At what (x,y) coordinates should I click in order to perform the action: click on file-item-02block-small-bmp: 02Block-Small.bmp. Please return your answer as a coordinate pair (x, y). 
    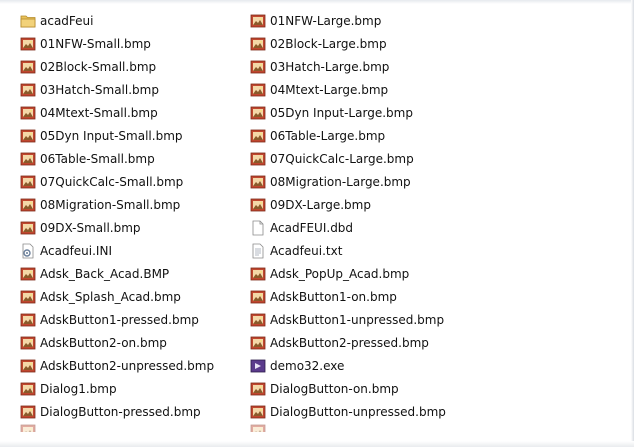
    Looking at the image, I should click on (117, 66).